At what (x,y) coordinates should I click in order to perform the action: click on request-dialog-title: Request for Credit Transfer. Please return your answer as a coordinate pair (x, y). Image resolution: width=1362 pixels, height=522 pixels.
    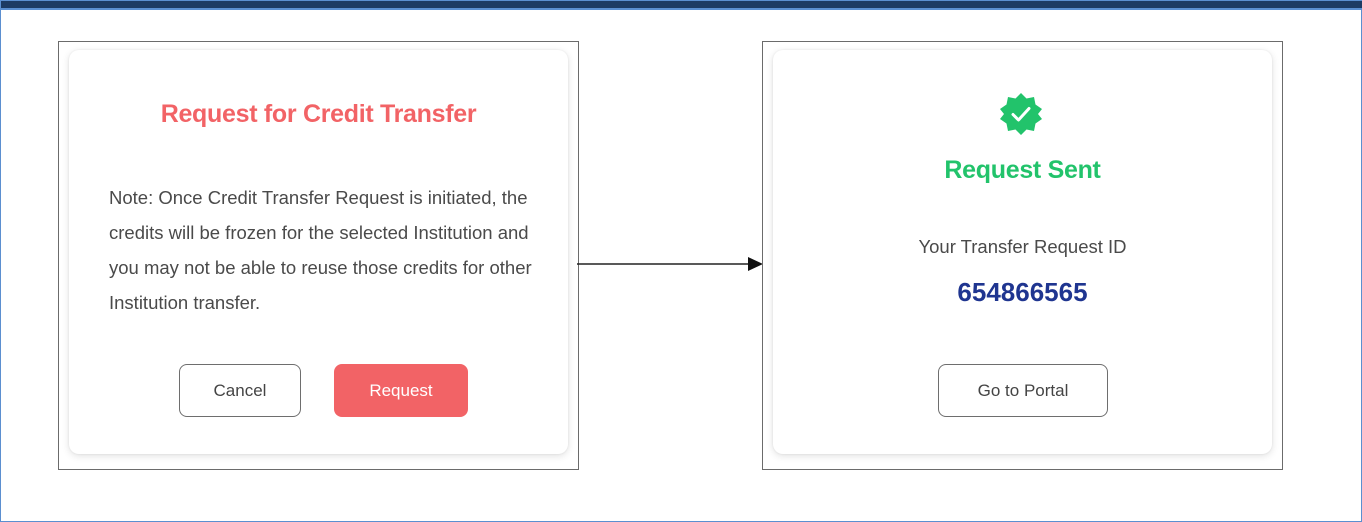
    Looking at the image, I should click on (318, 114).